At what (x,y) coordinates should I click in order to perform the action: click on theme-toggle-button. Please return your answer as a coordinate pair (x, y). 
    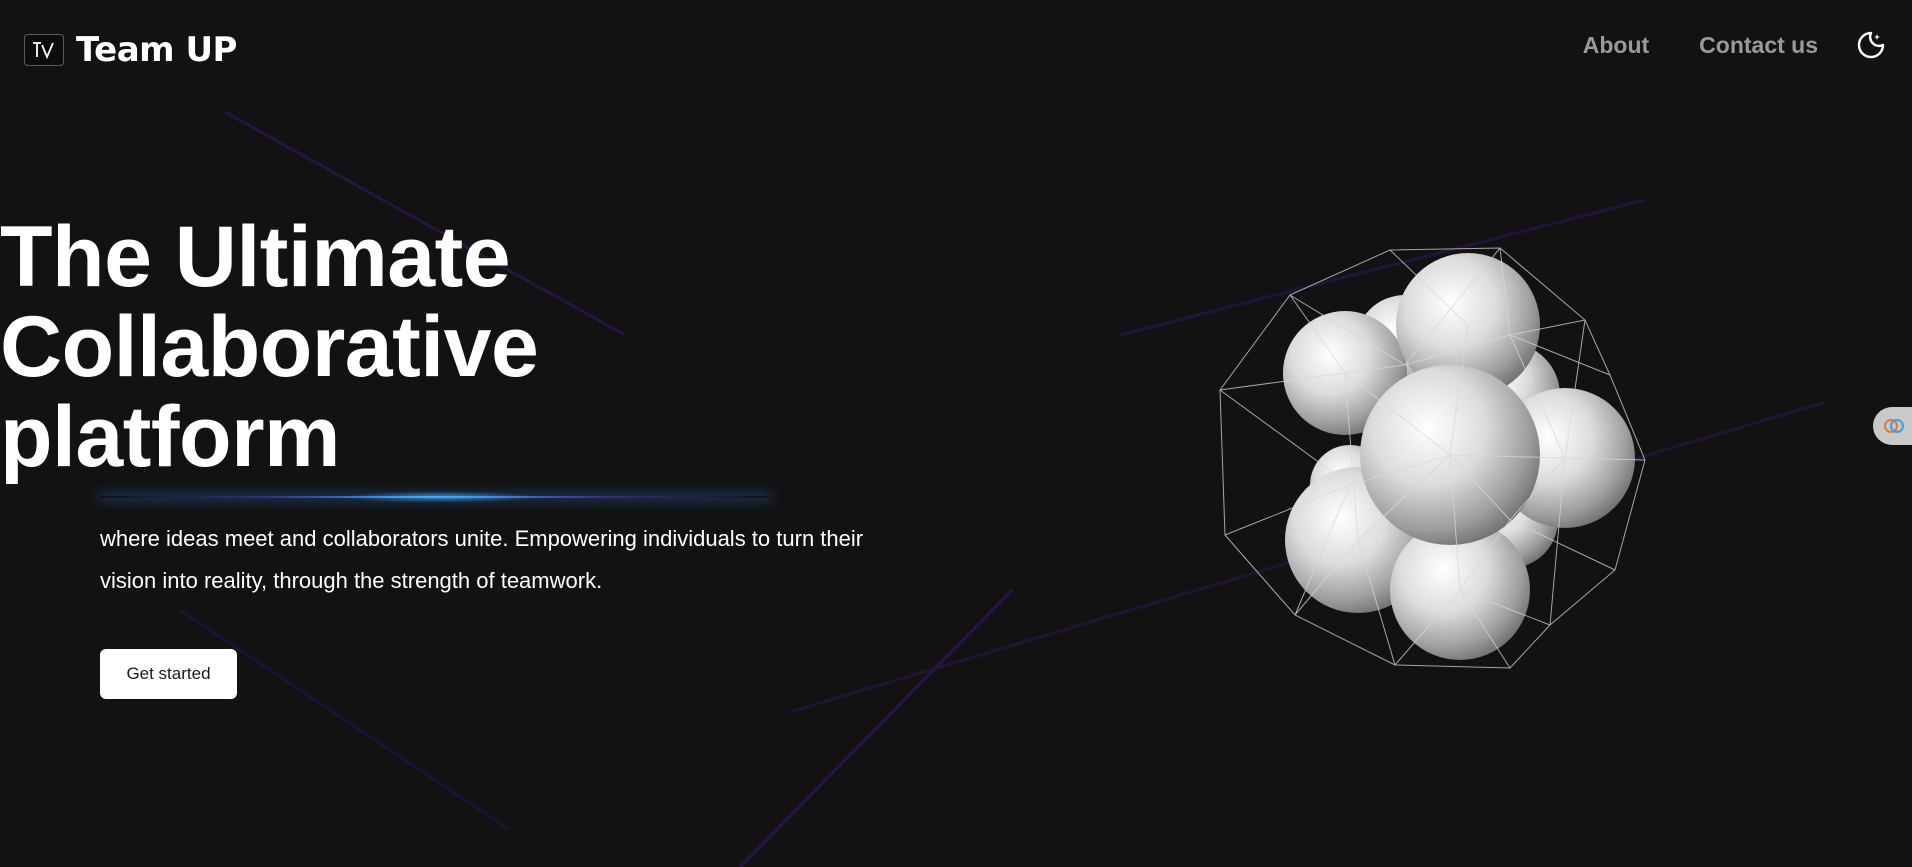
    Looking at the image, I should click on (1871, 45).